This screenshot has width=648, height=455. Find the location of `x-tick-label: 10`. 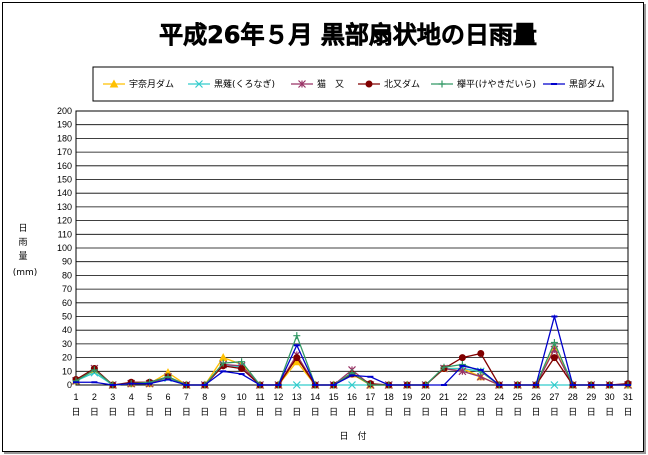

x-tick-label: 10 is located at coordinates (242, 397).